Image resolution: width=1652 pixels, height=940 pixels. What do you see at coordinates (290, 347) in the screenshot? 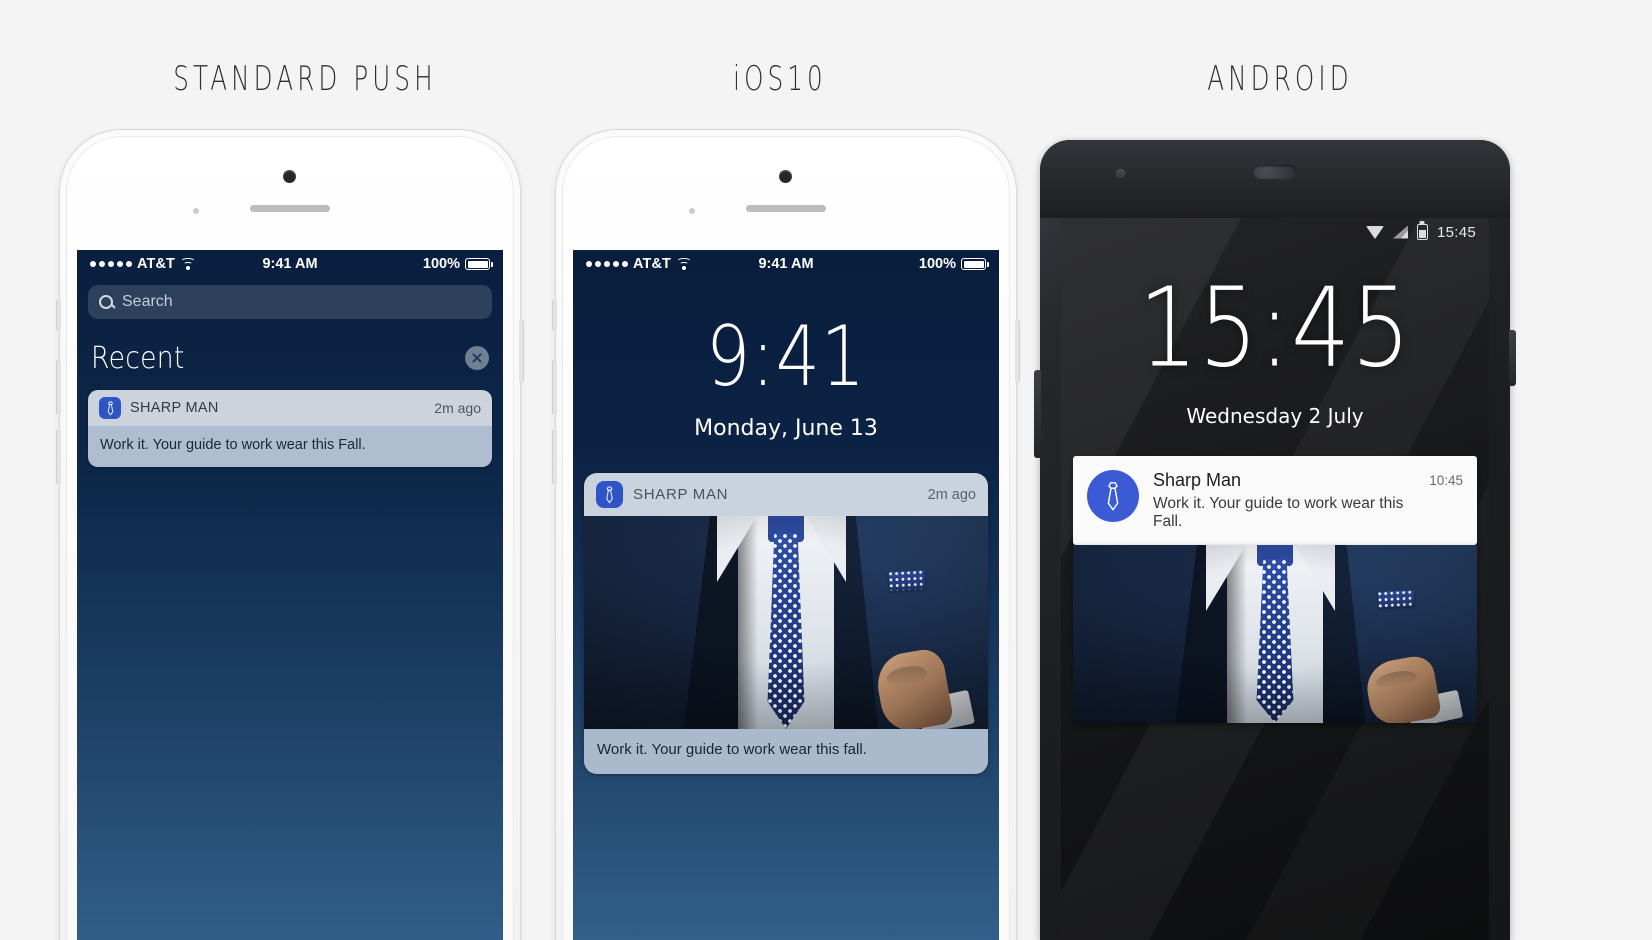
I see `recent-header: Recent` at bounding box center [290, 347].